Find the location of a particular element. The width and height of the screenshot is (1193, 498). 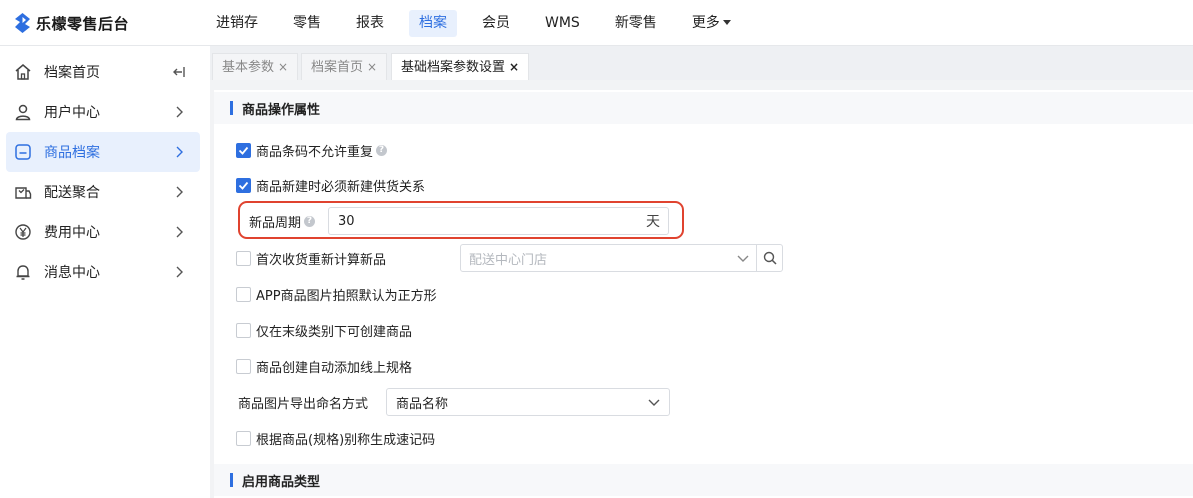

option-leaf-only: 仅在末级类别下可创建商品 is located at coordinates (324, 330).